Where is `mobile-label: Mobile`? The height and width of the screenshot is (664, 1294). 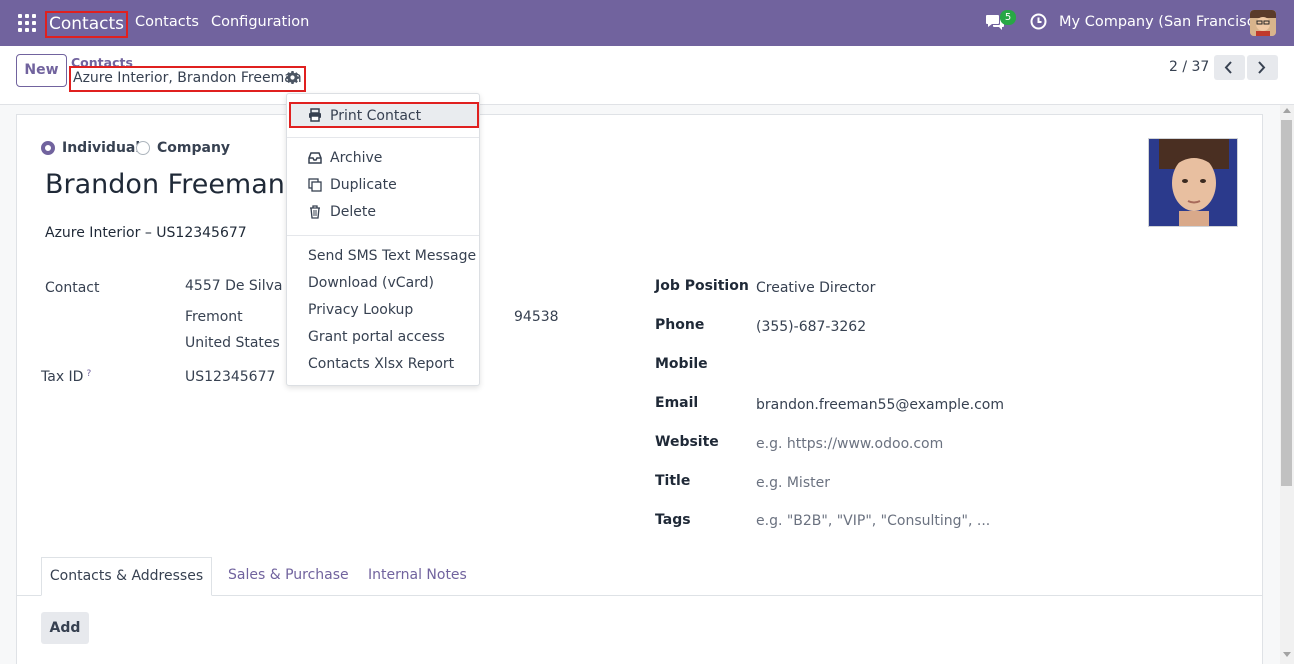 mobile-label: Mobile is located at coordinates (681, 364).